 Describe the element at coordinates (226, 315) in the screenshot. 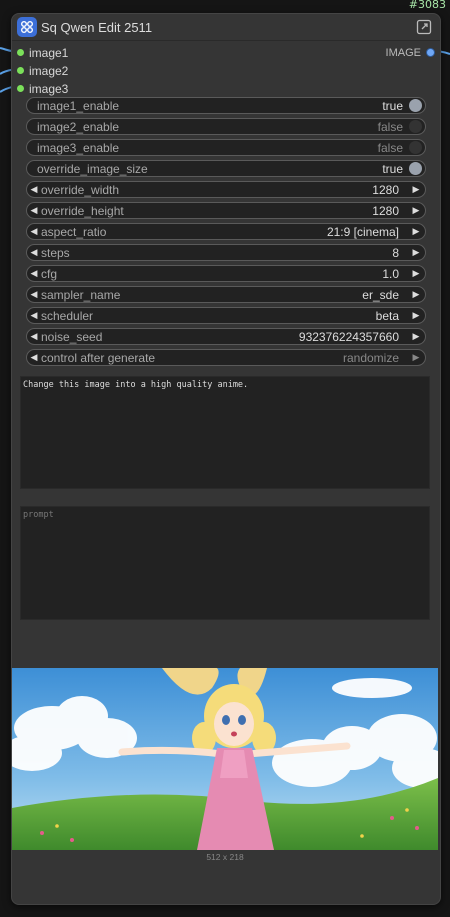

I see `widget-scheduler: ◀ scheduler beta ▶` at that location.